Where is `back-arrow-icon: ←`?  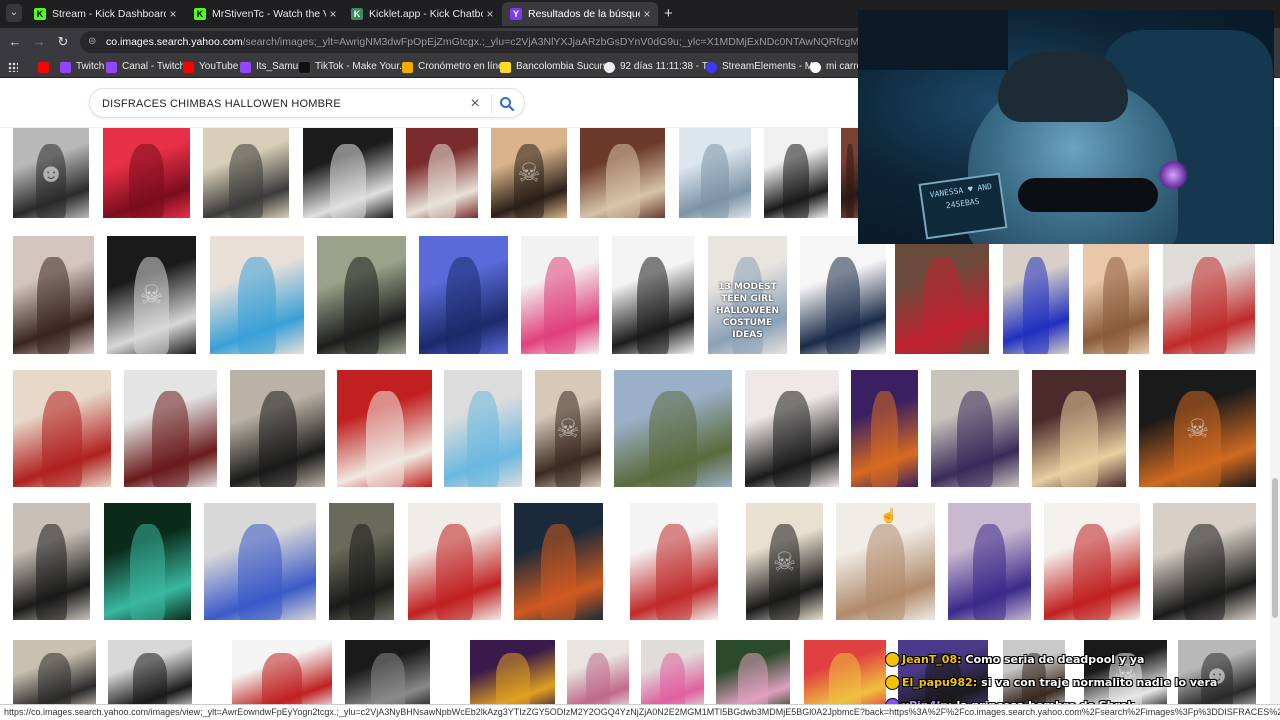 back-arrow-icon: ← is located at coordinates (15, 42).